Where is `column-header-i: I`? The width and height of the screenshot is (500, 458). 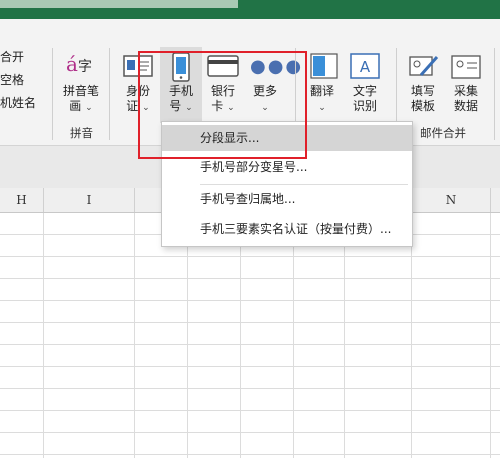
column-header-i: I is located at coordinates (89, 200).